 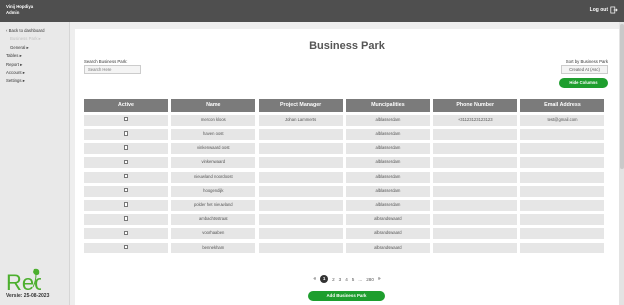 What do you see at coordinates (213, 163) in the screenshot?
I see `name-cell: vinkenwaard` at bounding box center [213, 163].